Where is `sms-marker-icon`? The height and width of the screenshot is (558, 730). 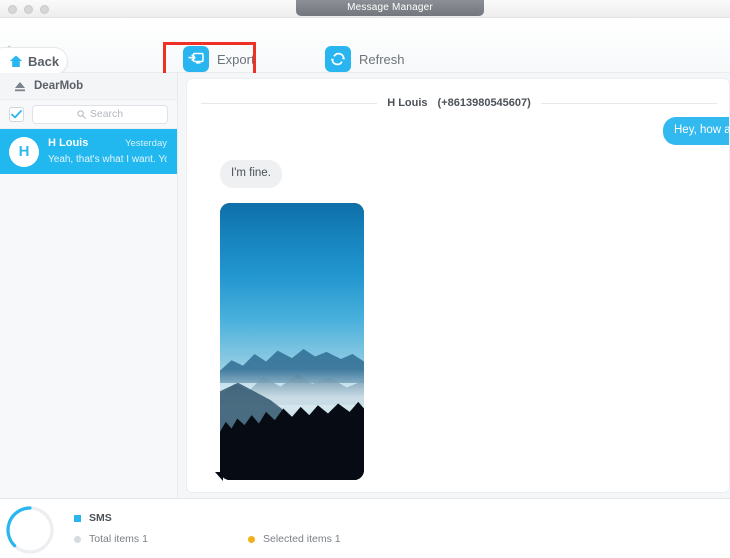
sms-marker-icon is located at coordinates (77, 518).